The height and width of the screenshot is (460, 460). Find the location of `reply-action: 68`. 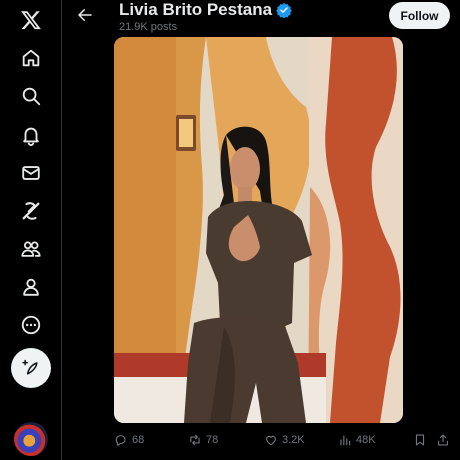

reply-action: 68 is located at coordinates (129, 440).